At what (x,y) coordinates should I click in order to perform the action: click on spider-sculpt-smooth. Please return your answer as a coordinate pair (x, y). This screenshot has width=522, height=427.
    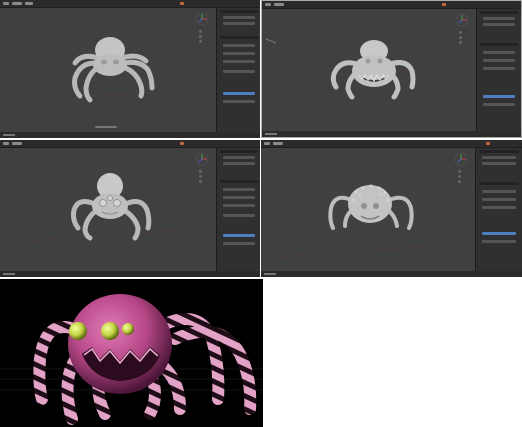
    Looking at the image, I should click on (108, 85).